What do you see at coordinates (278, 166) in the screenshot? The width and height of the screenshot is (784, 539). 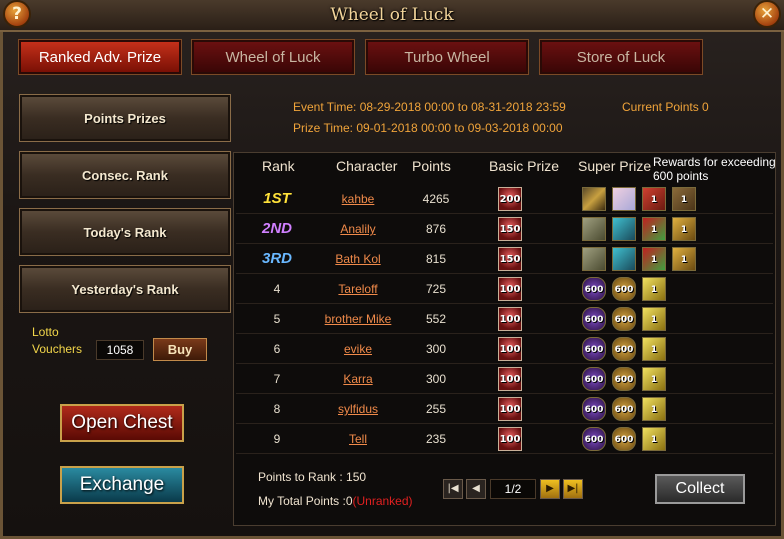 I see `header-rank: Rank` at bounding box center [278, 166].